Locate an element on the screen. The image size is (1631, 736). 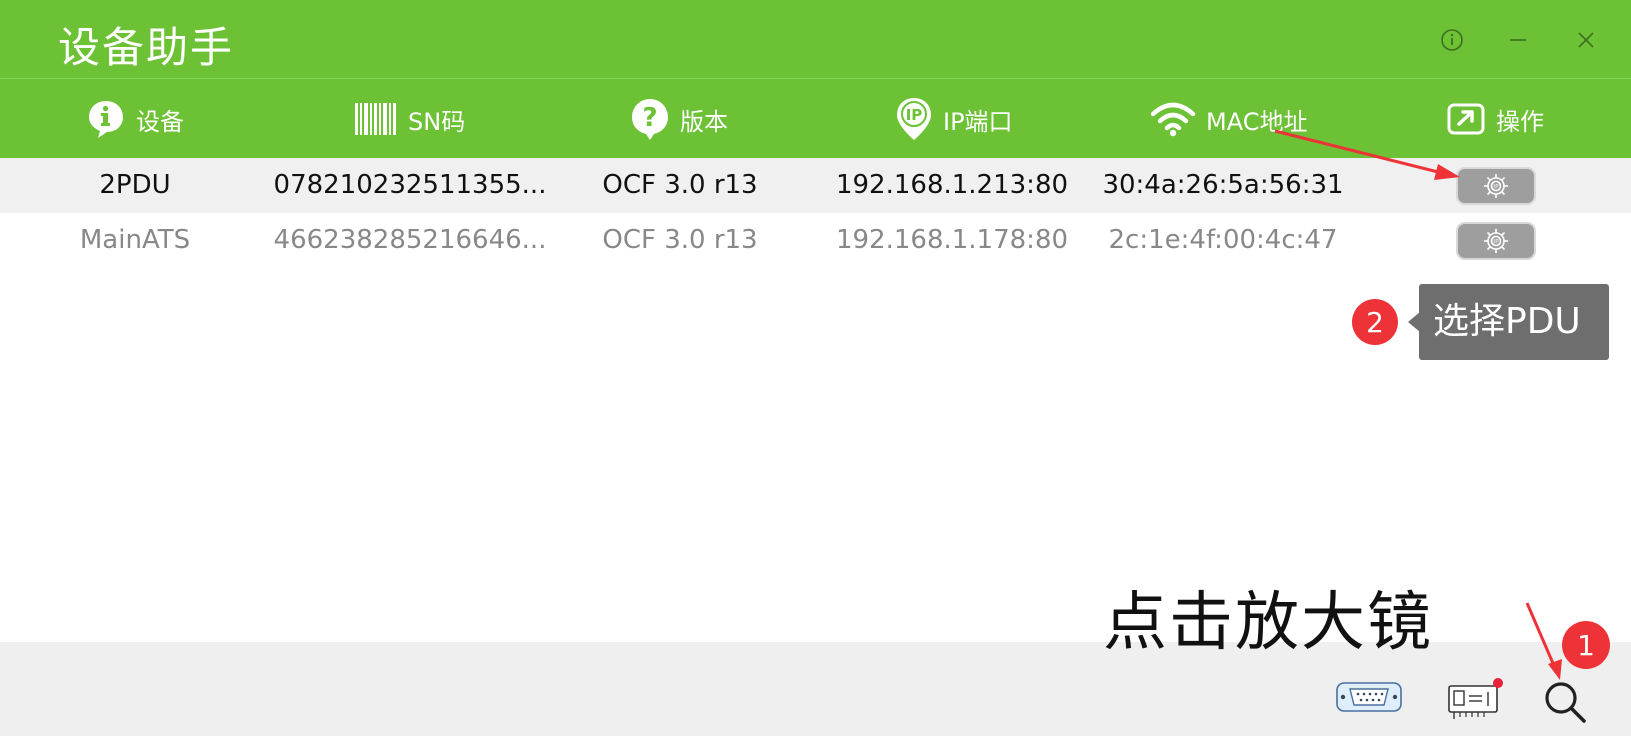
step-1-badge: 1 is located at coordinates (1586, 645).